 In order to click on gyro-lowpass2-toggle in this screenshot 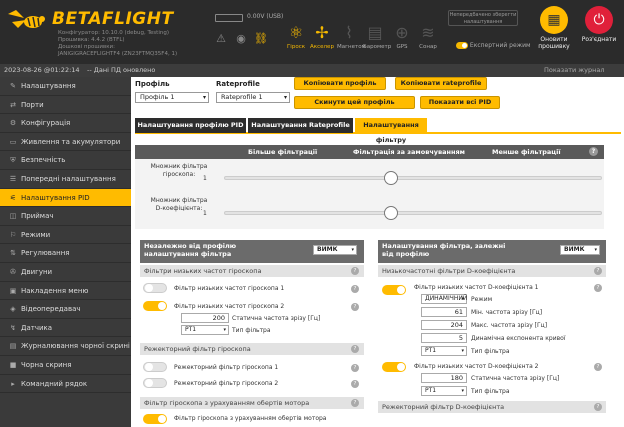, I will do `click(155, 306)`.